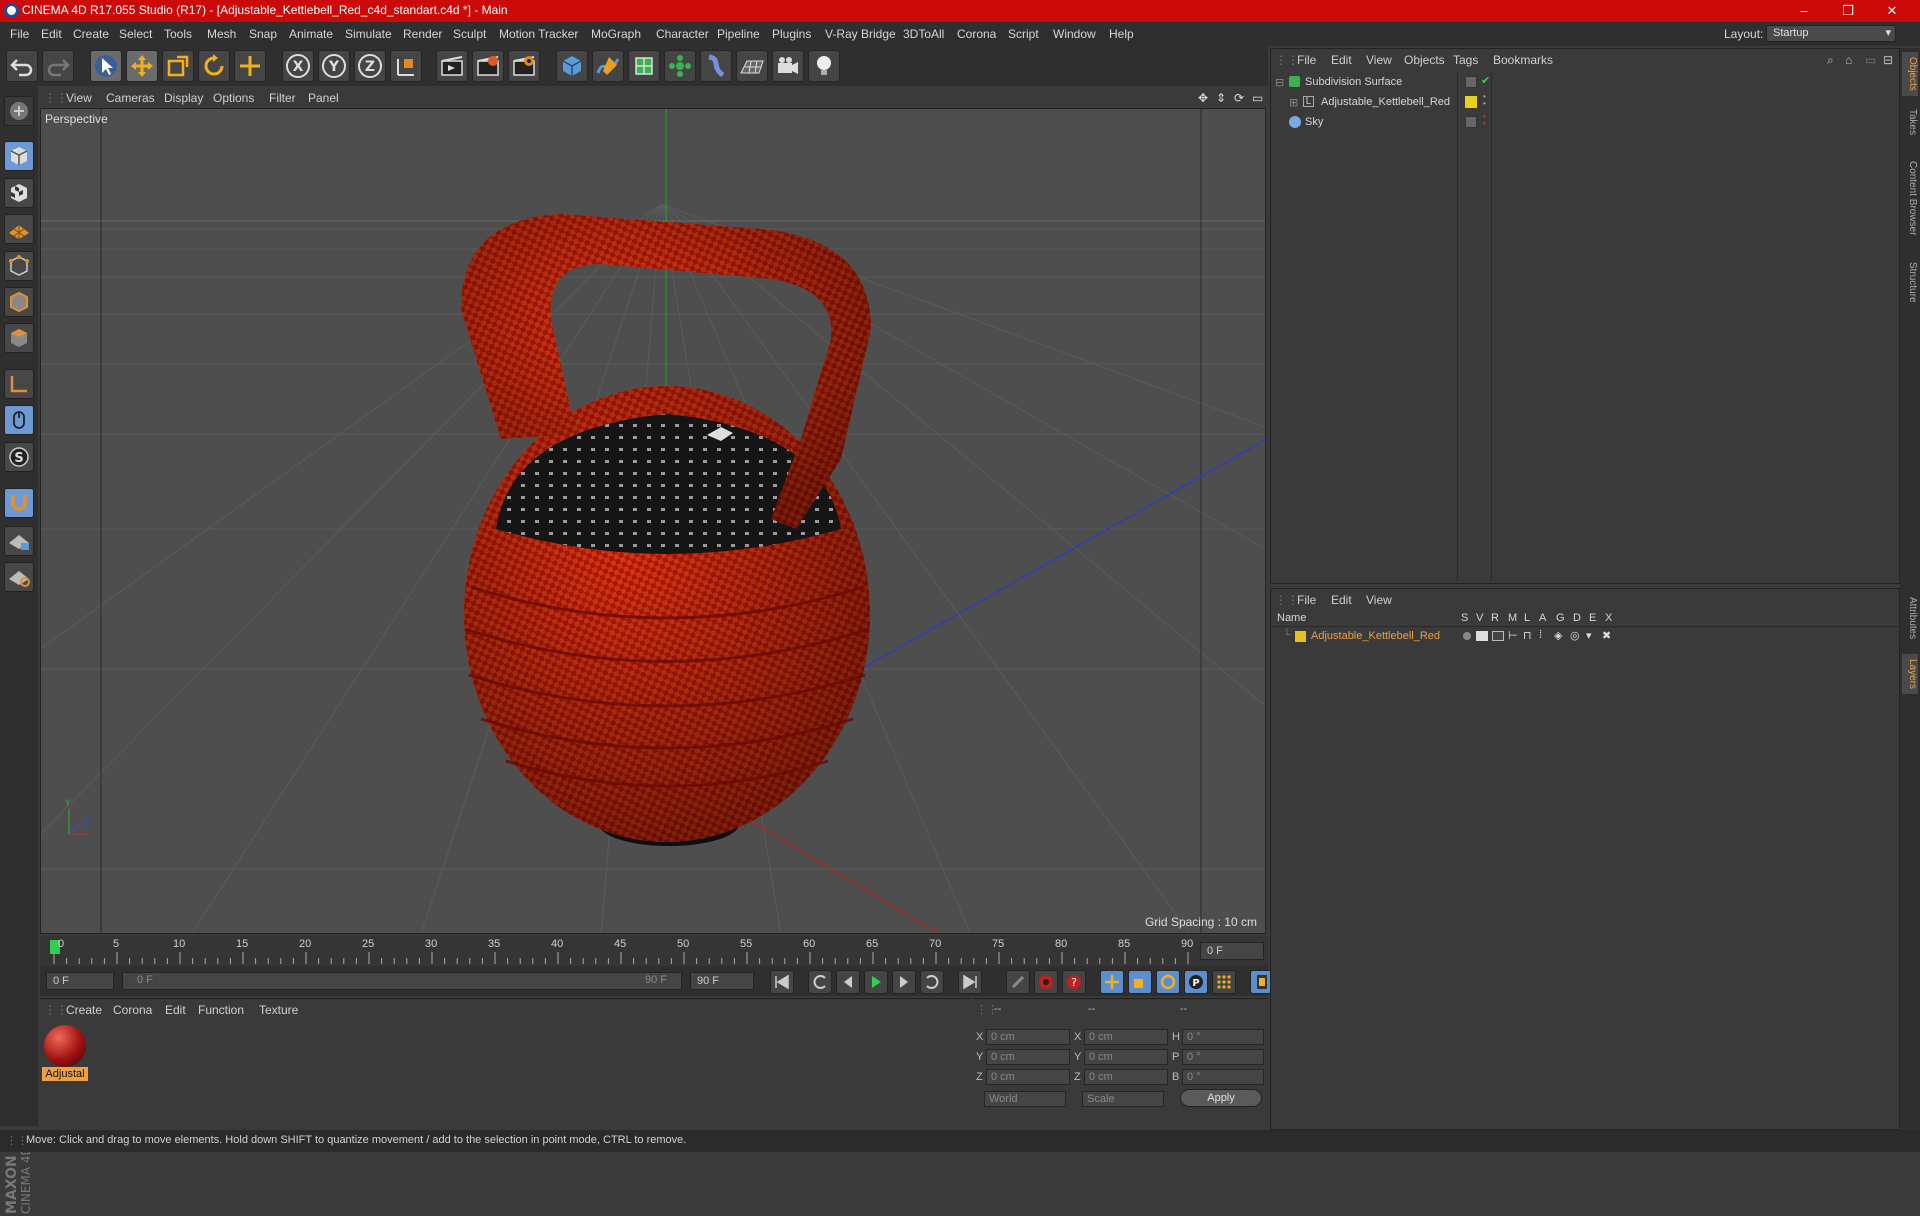 The width and height of the screenshot is (1920, 1216). Describe the element at coordinates (19, 503) in the screenshot. I see `magnet-button` at that location.